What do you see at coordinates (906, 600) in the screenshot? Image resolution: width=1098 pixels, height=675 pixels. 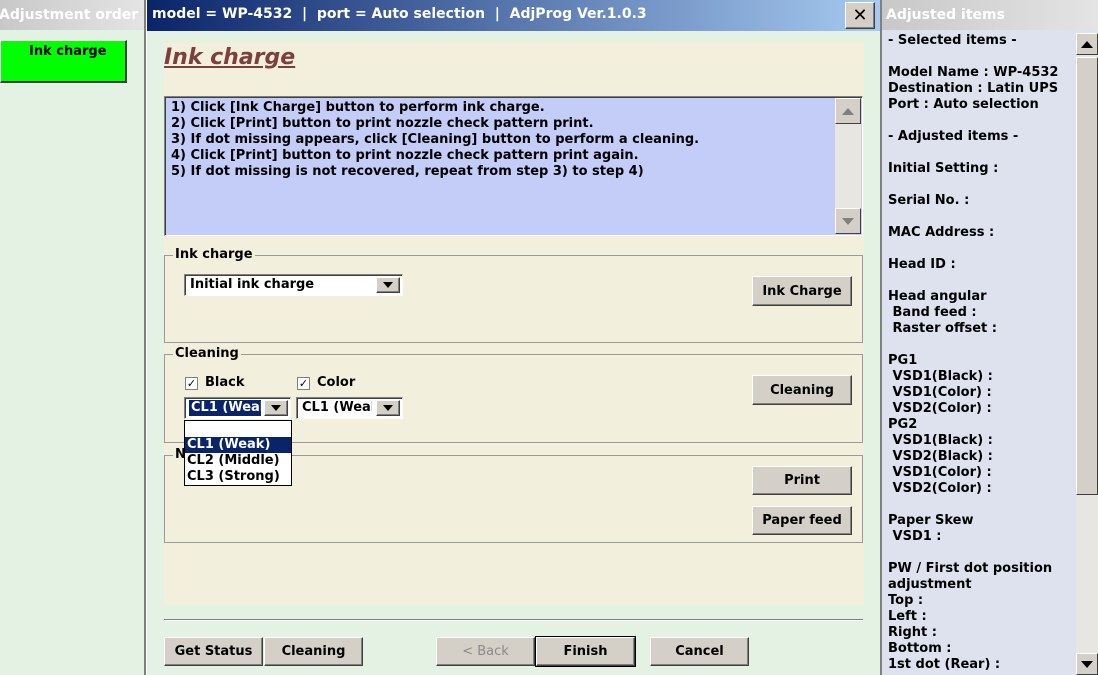 I see `adjusted-item-line: Top :` at bounding box center [906, 600].